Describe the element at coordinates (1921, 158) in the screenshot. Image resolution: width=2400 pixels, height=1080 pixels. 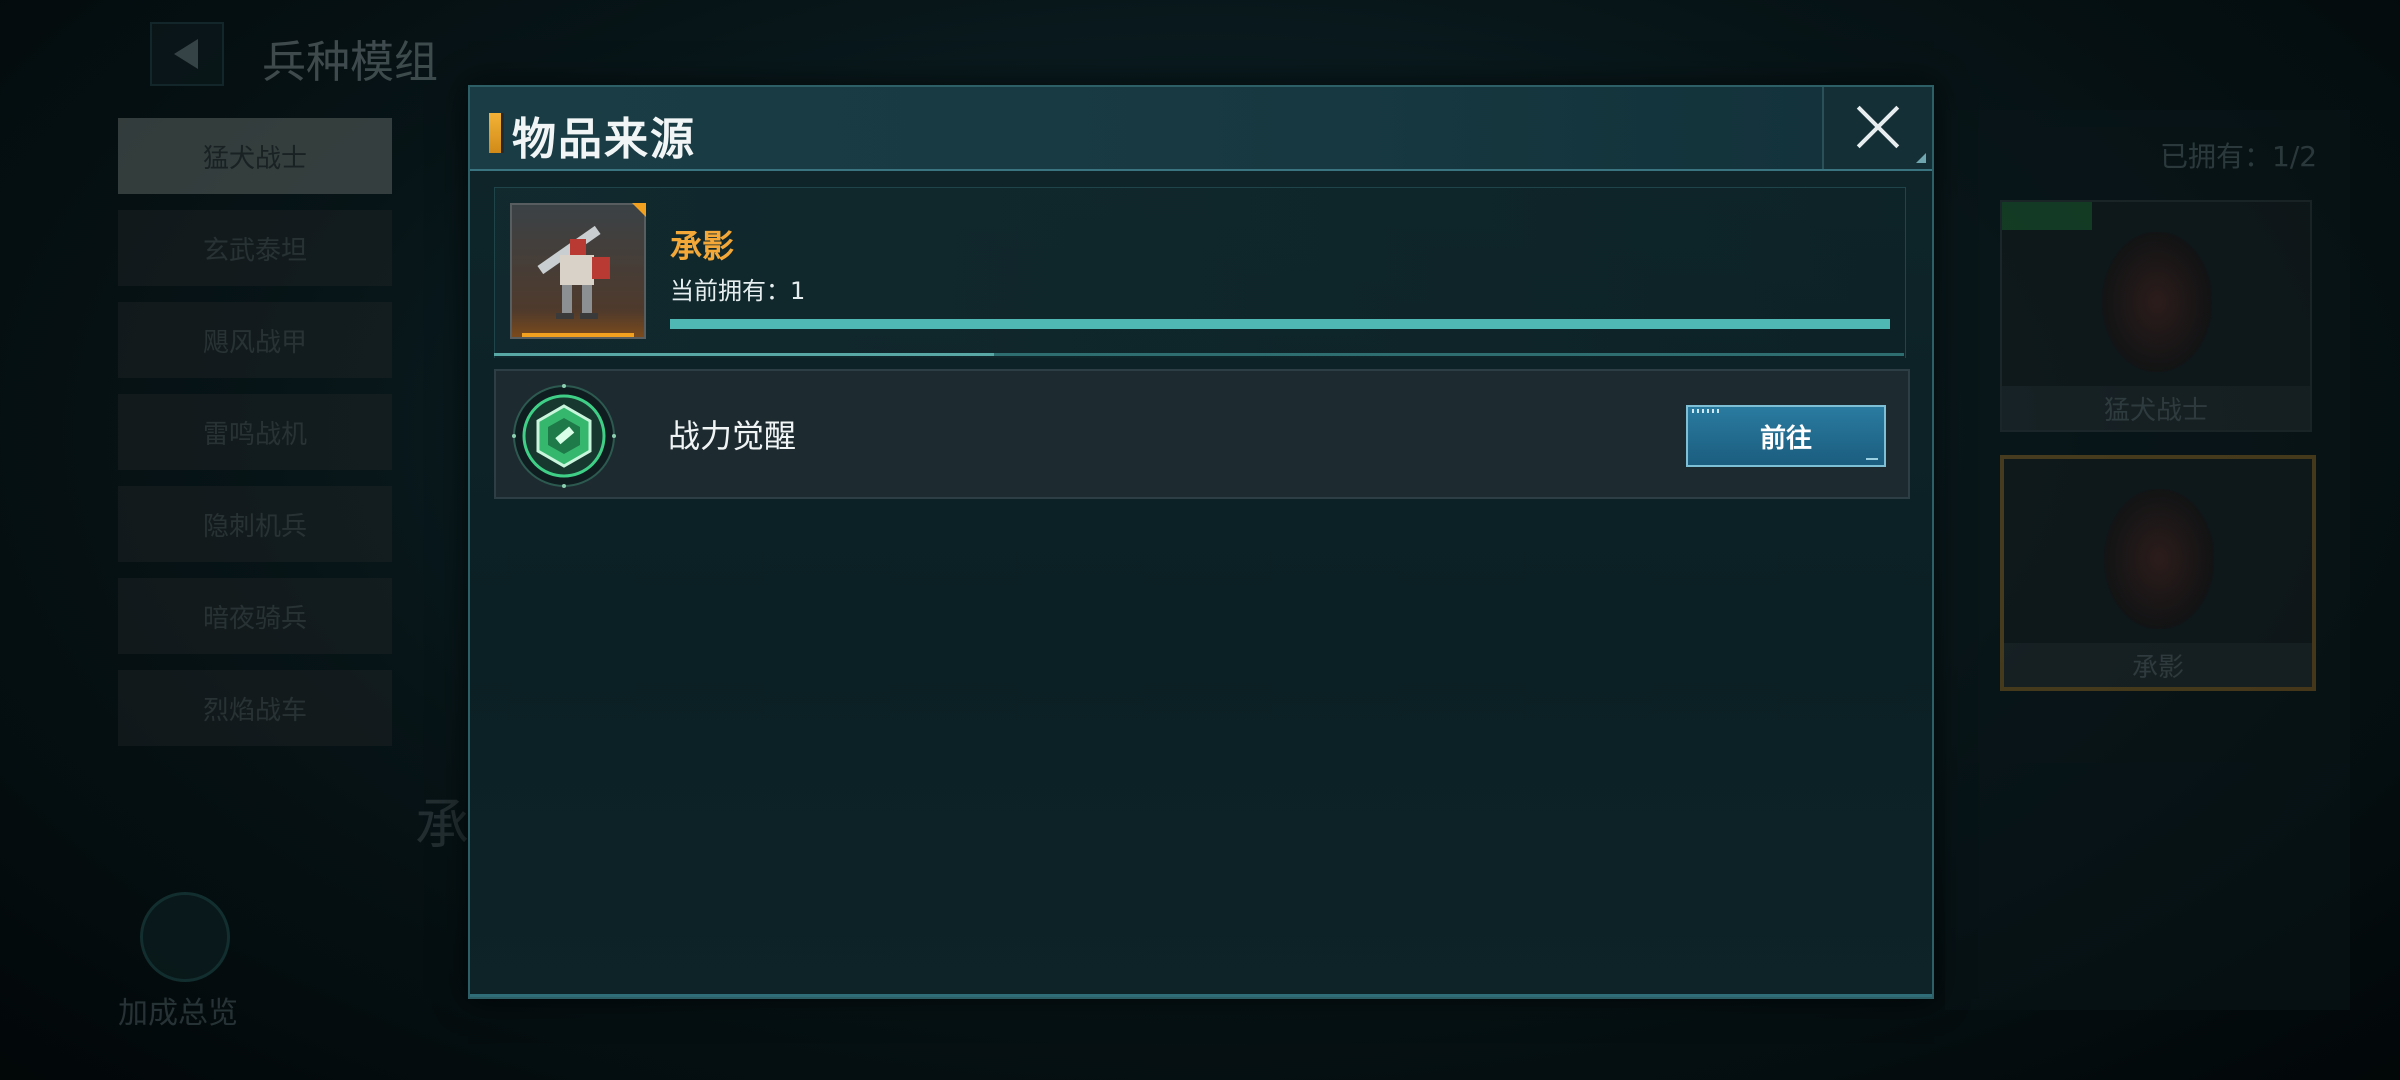
I see `corner-decoration` at that location.